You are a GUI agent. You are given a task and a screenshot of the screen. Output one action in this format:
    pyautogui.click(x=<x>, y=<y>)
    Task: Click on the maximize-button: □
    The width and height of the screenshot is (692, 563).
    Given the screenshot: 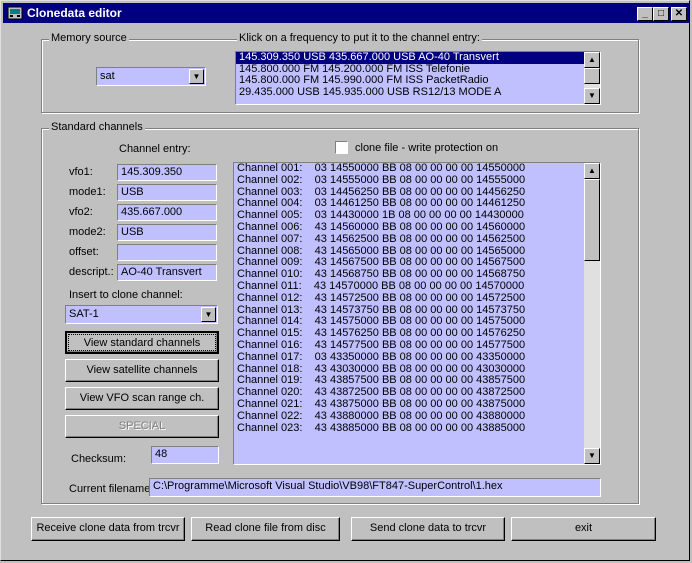 What is the action you would take?
    pyautogui.click(x=661, y=14)
    